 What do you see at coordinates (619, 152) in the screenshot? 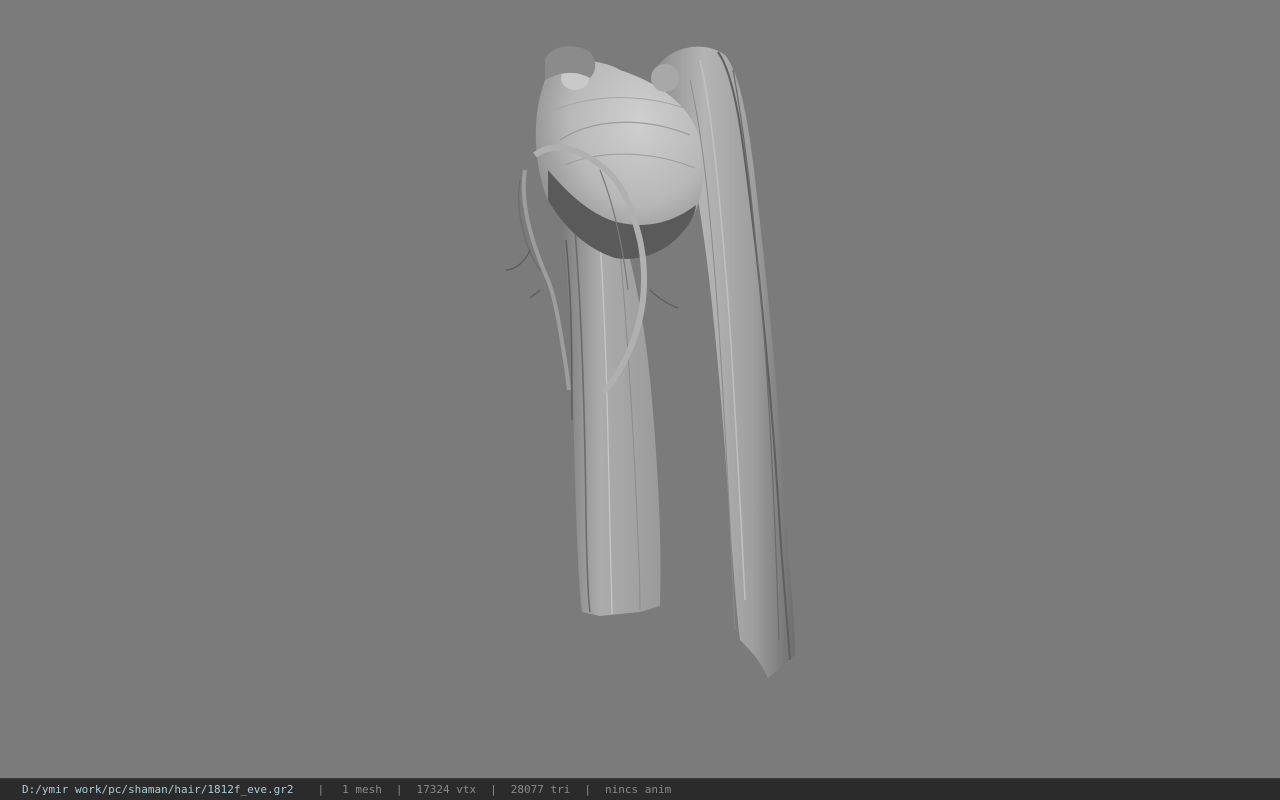
I see `hair-cap` at bounding box center [619, 152].